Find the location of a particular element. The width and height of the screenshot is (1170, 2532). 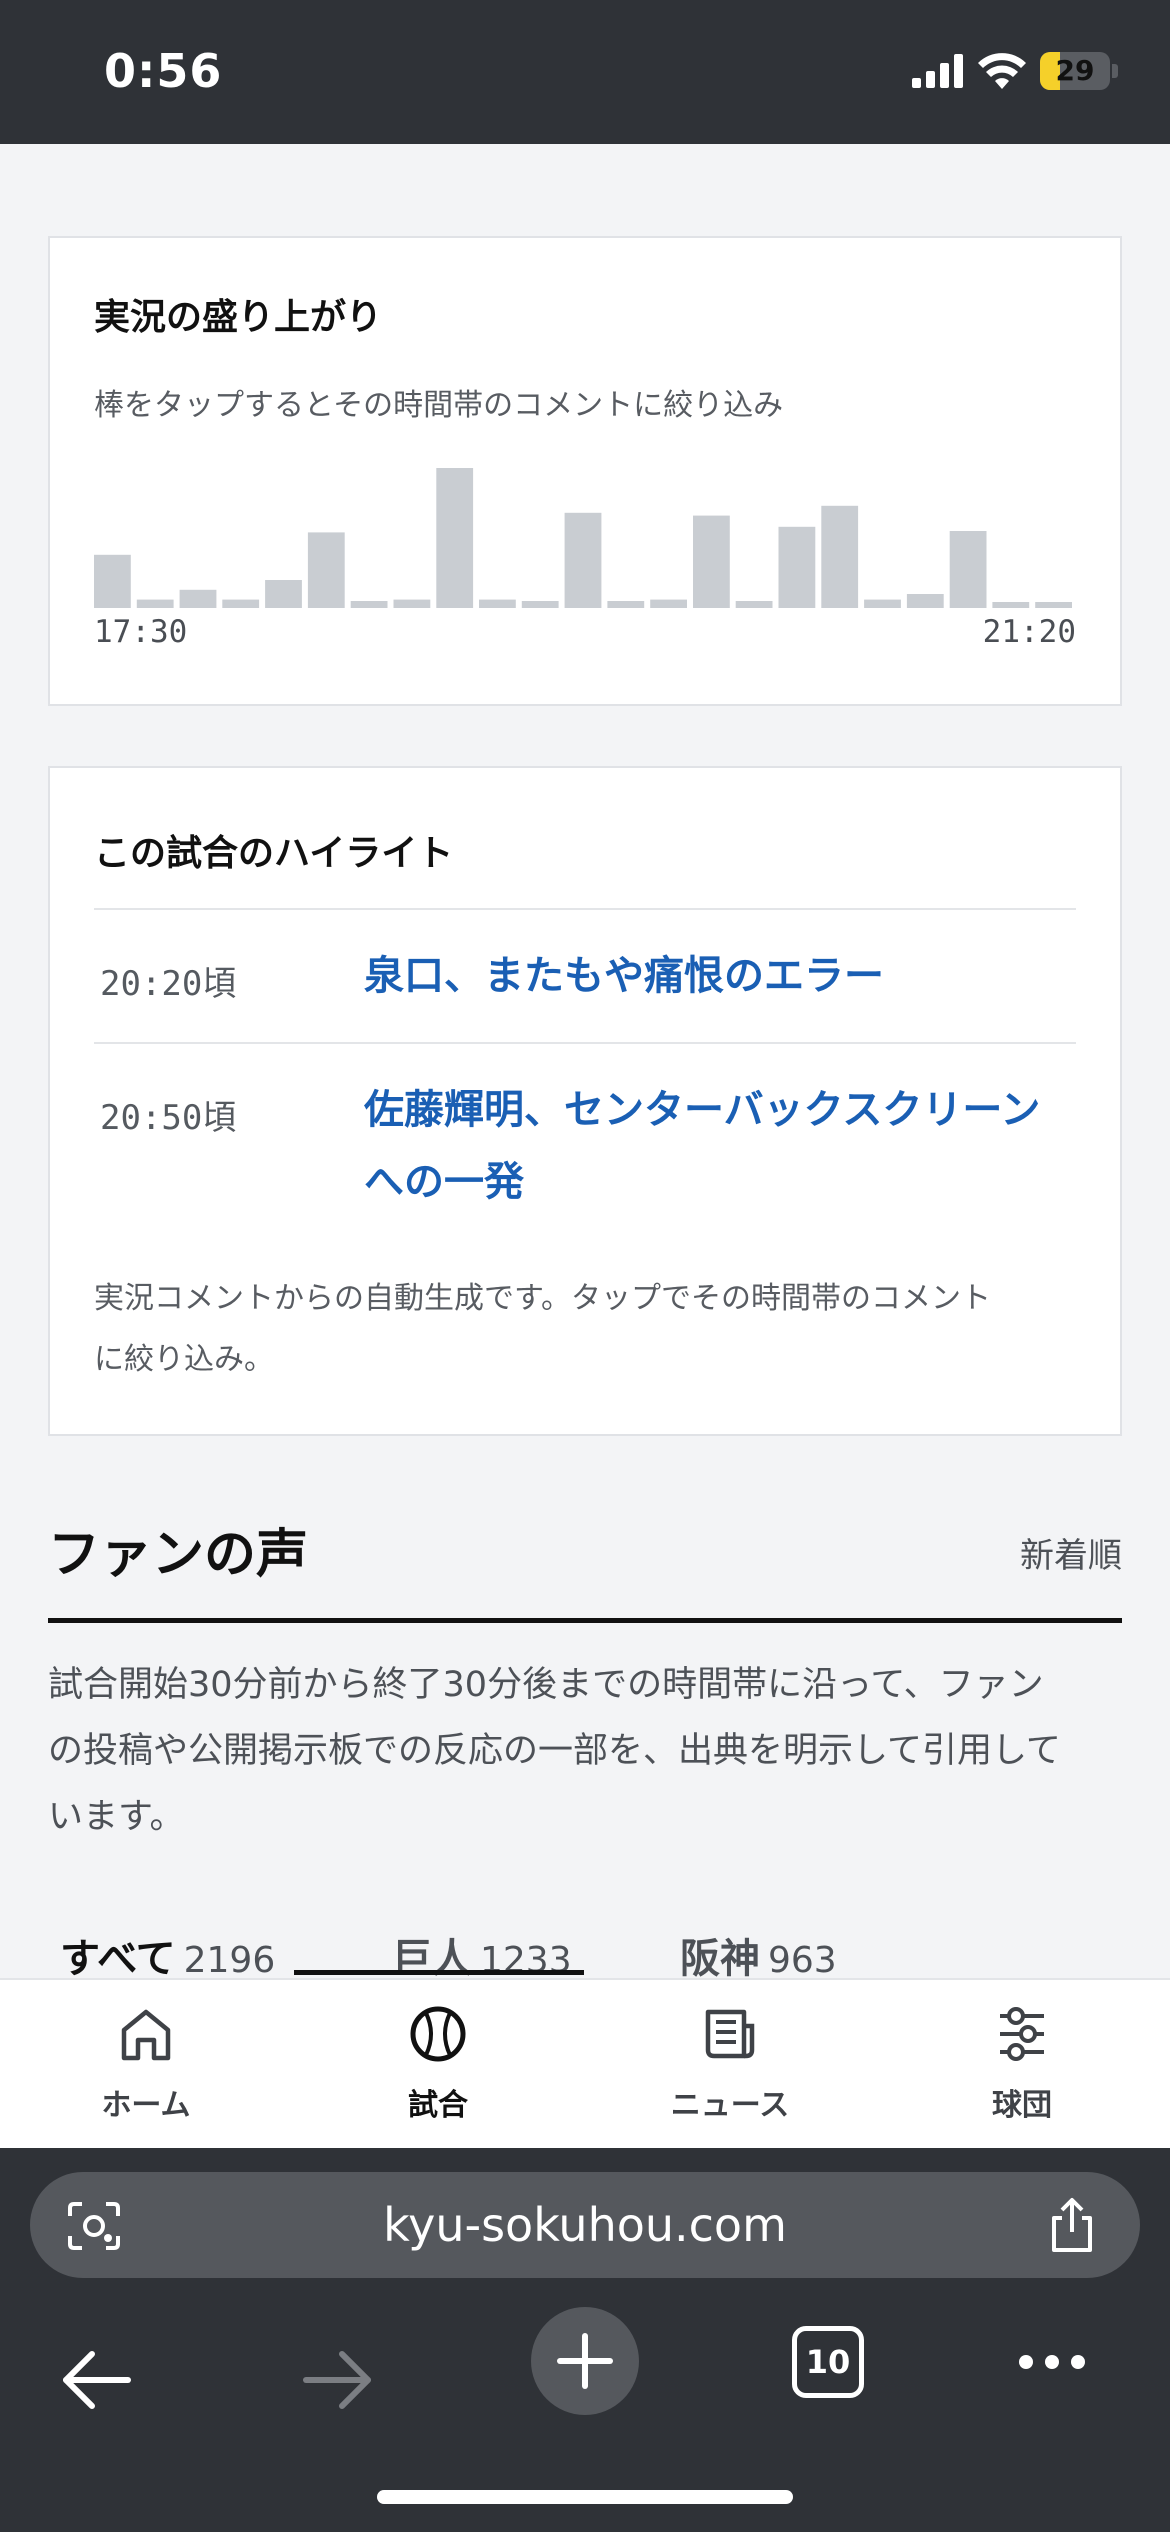

highlight-item: 20:50頃 佐藤輝明、センターバックスクリーン への一発 is located at coordinates (585, 1142).